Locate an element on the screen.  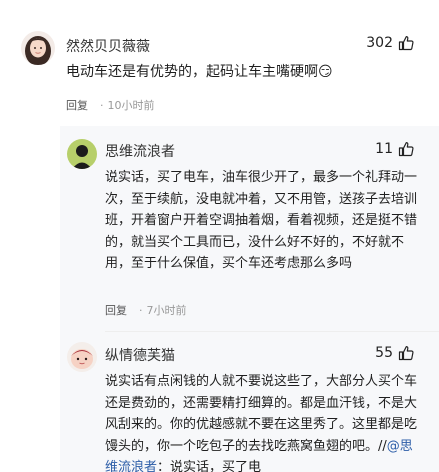
reply-like-count: 11 is located at coordinates (384, 149).